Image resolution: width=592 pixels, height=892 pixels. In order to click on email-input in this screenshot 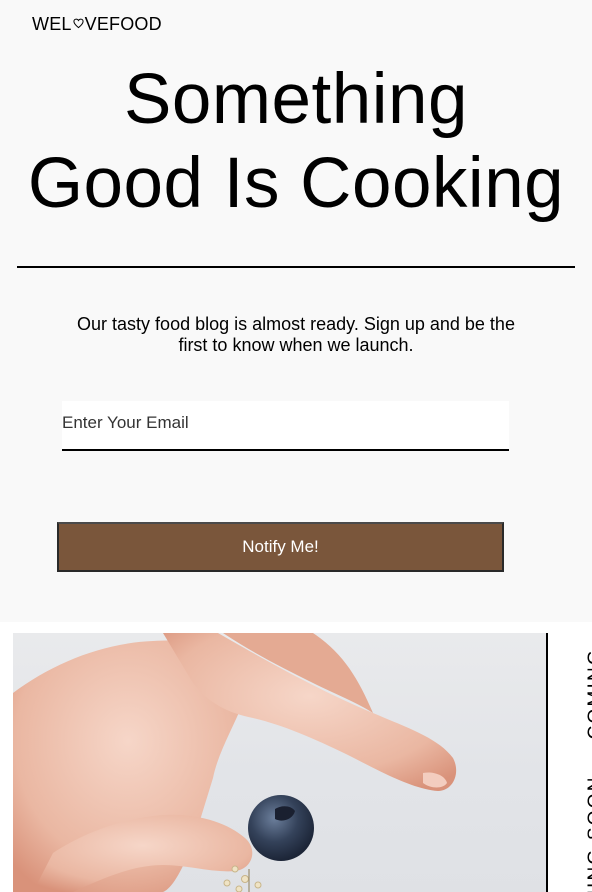, I will do `click(285, 426)`.